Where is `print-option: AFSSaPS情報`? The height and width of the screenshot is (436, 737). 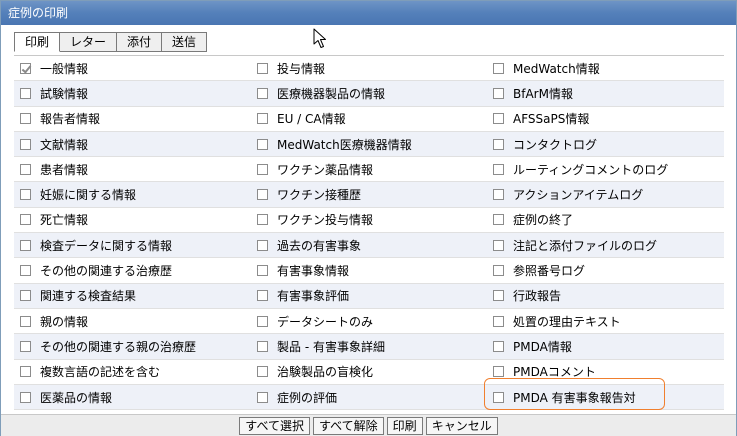
print-option: AFSSaPS情報 is located at coordinates (605, 119).